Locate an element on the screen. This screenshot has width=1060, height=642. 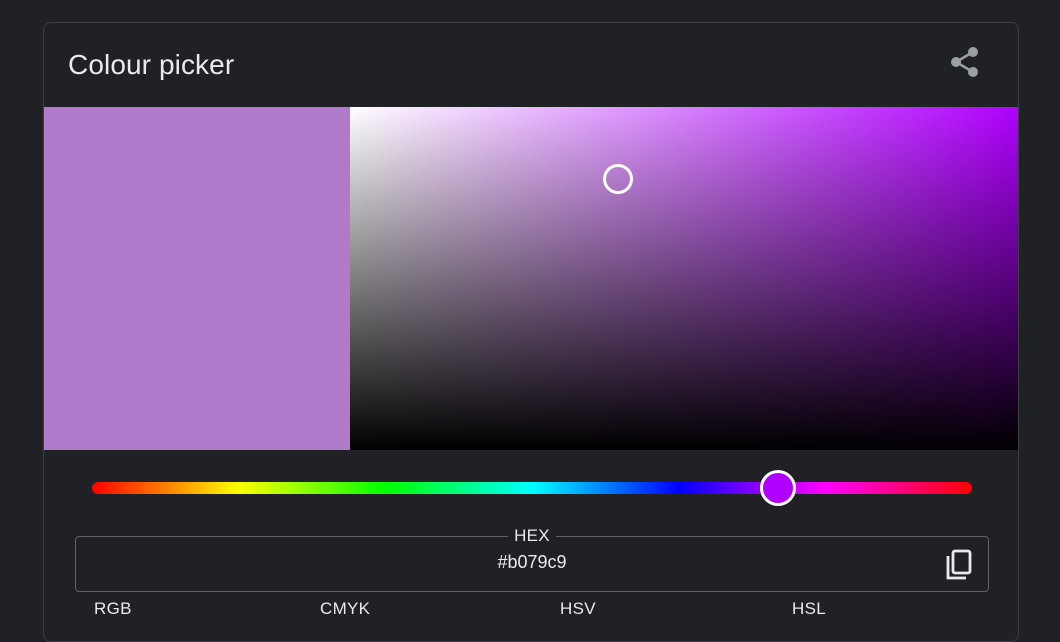
picker-title: Colour picker is located at coordinates (151, 64).